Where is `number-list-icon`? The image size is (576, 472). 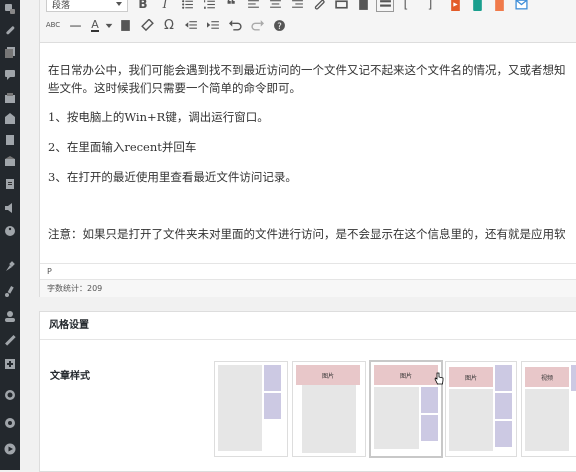 number-list-icon is located at coordinates (209, 7).